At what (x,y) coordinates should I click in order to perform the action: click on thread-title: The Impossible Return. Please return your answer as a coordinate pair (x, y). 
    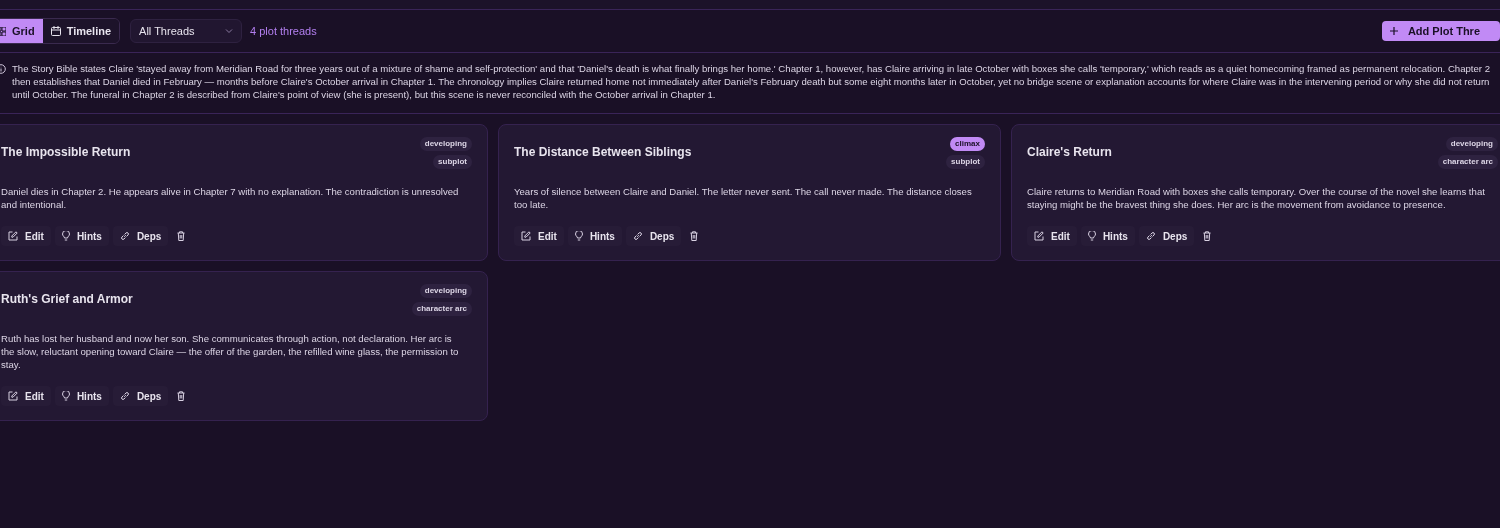
    Looking at the image, I should click on (66, 152).